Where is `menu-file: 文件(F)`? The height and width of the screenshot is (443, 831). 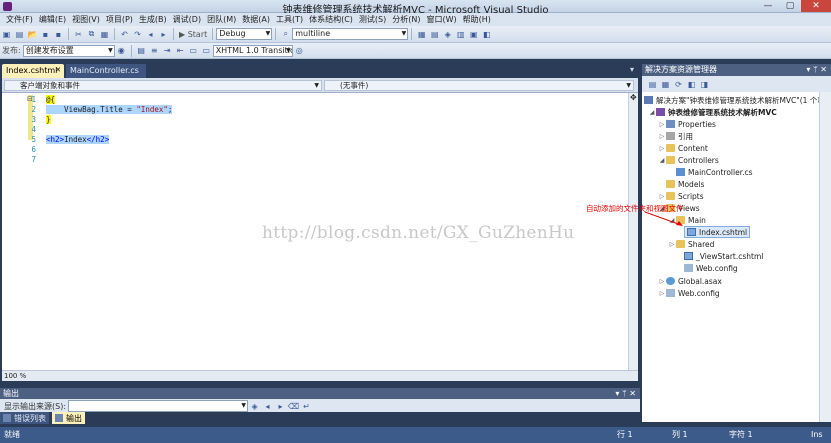 menu-file: 文件(F) is located at coordinates (19, 19).